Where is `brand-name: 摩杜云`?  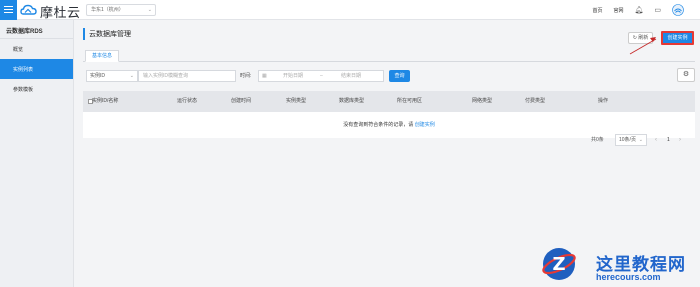 brand-name: 摩杜云 is located at coordinates (60, 13).